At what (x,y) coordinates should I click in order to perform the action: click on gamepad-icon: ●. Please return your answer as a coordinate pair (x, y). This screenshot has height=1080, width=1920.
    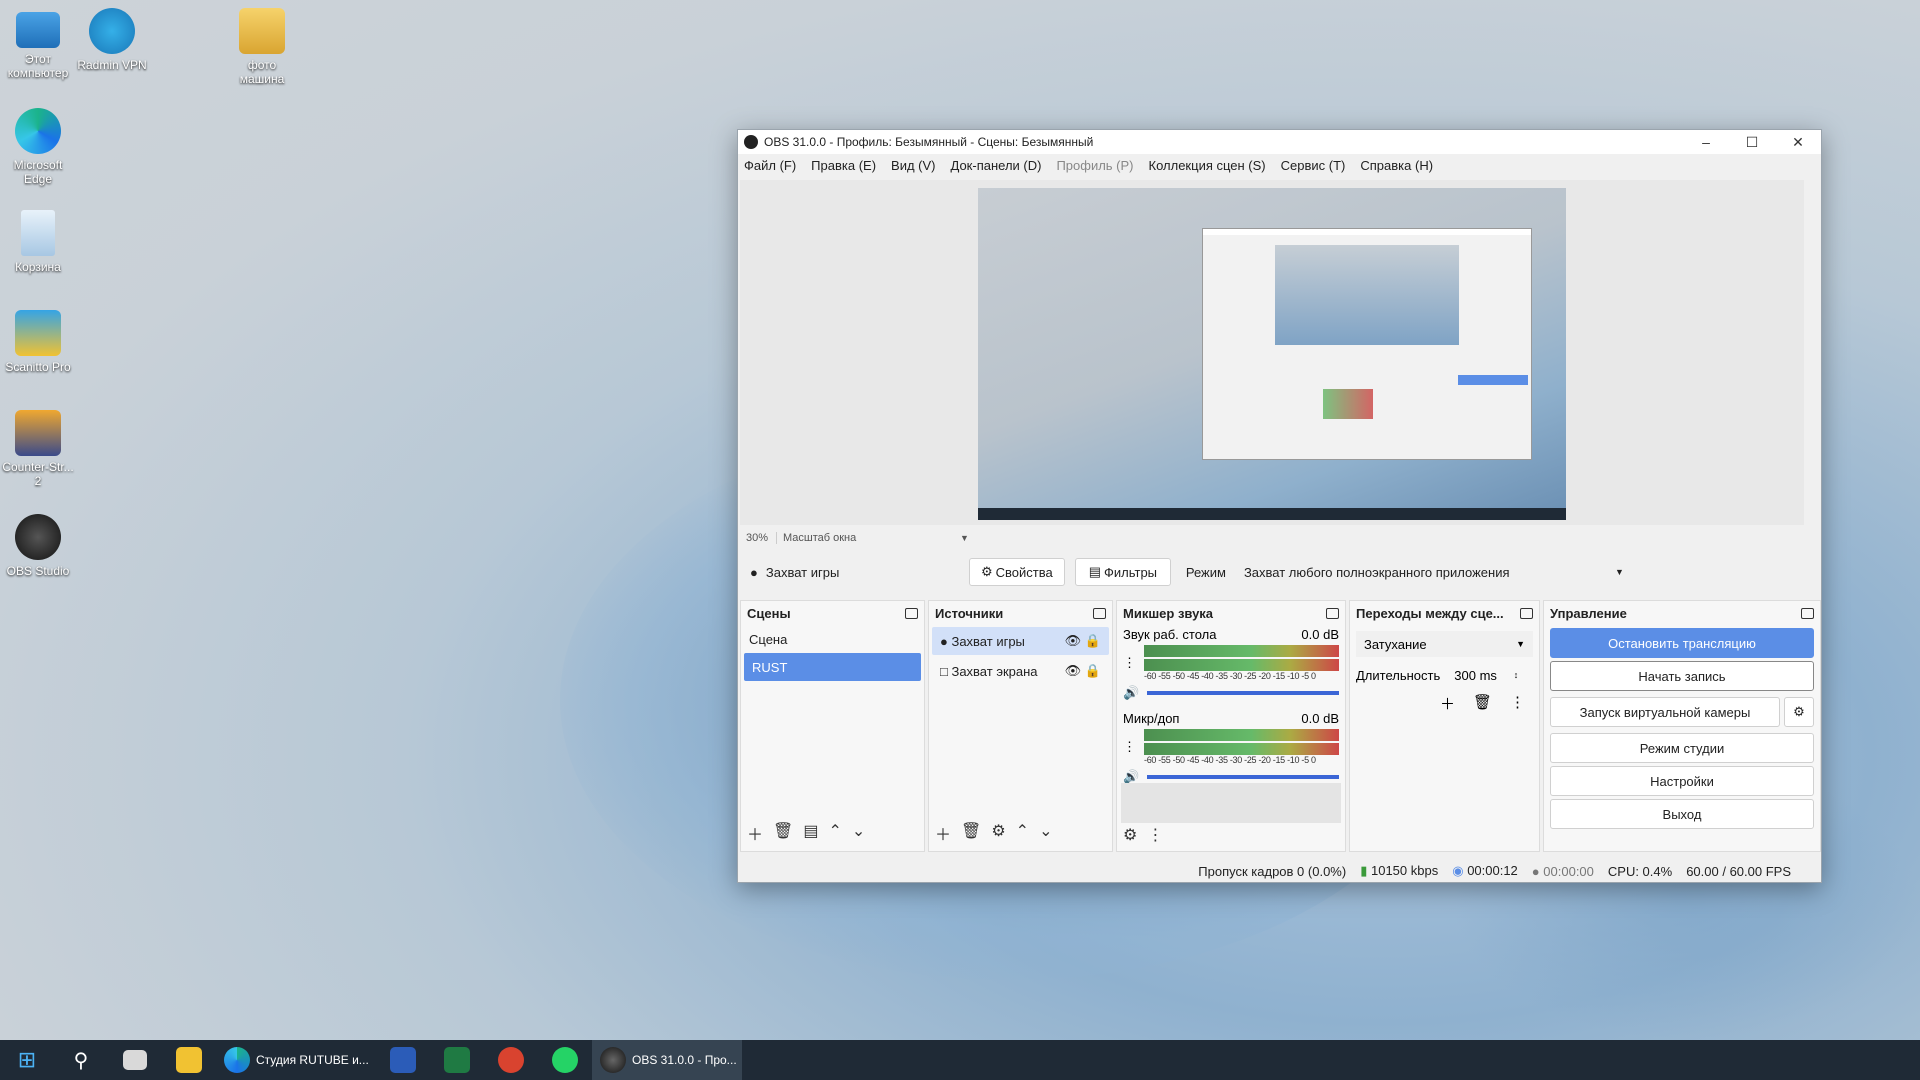
    Looking at the image, I should click on (946, 641).